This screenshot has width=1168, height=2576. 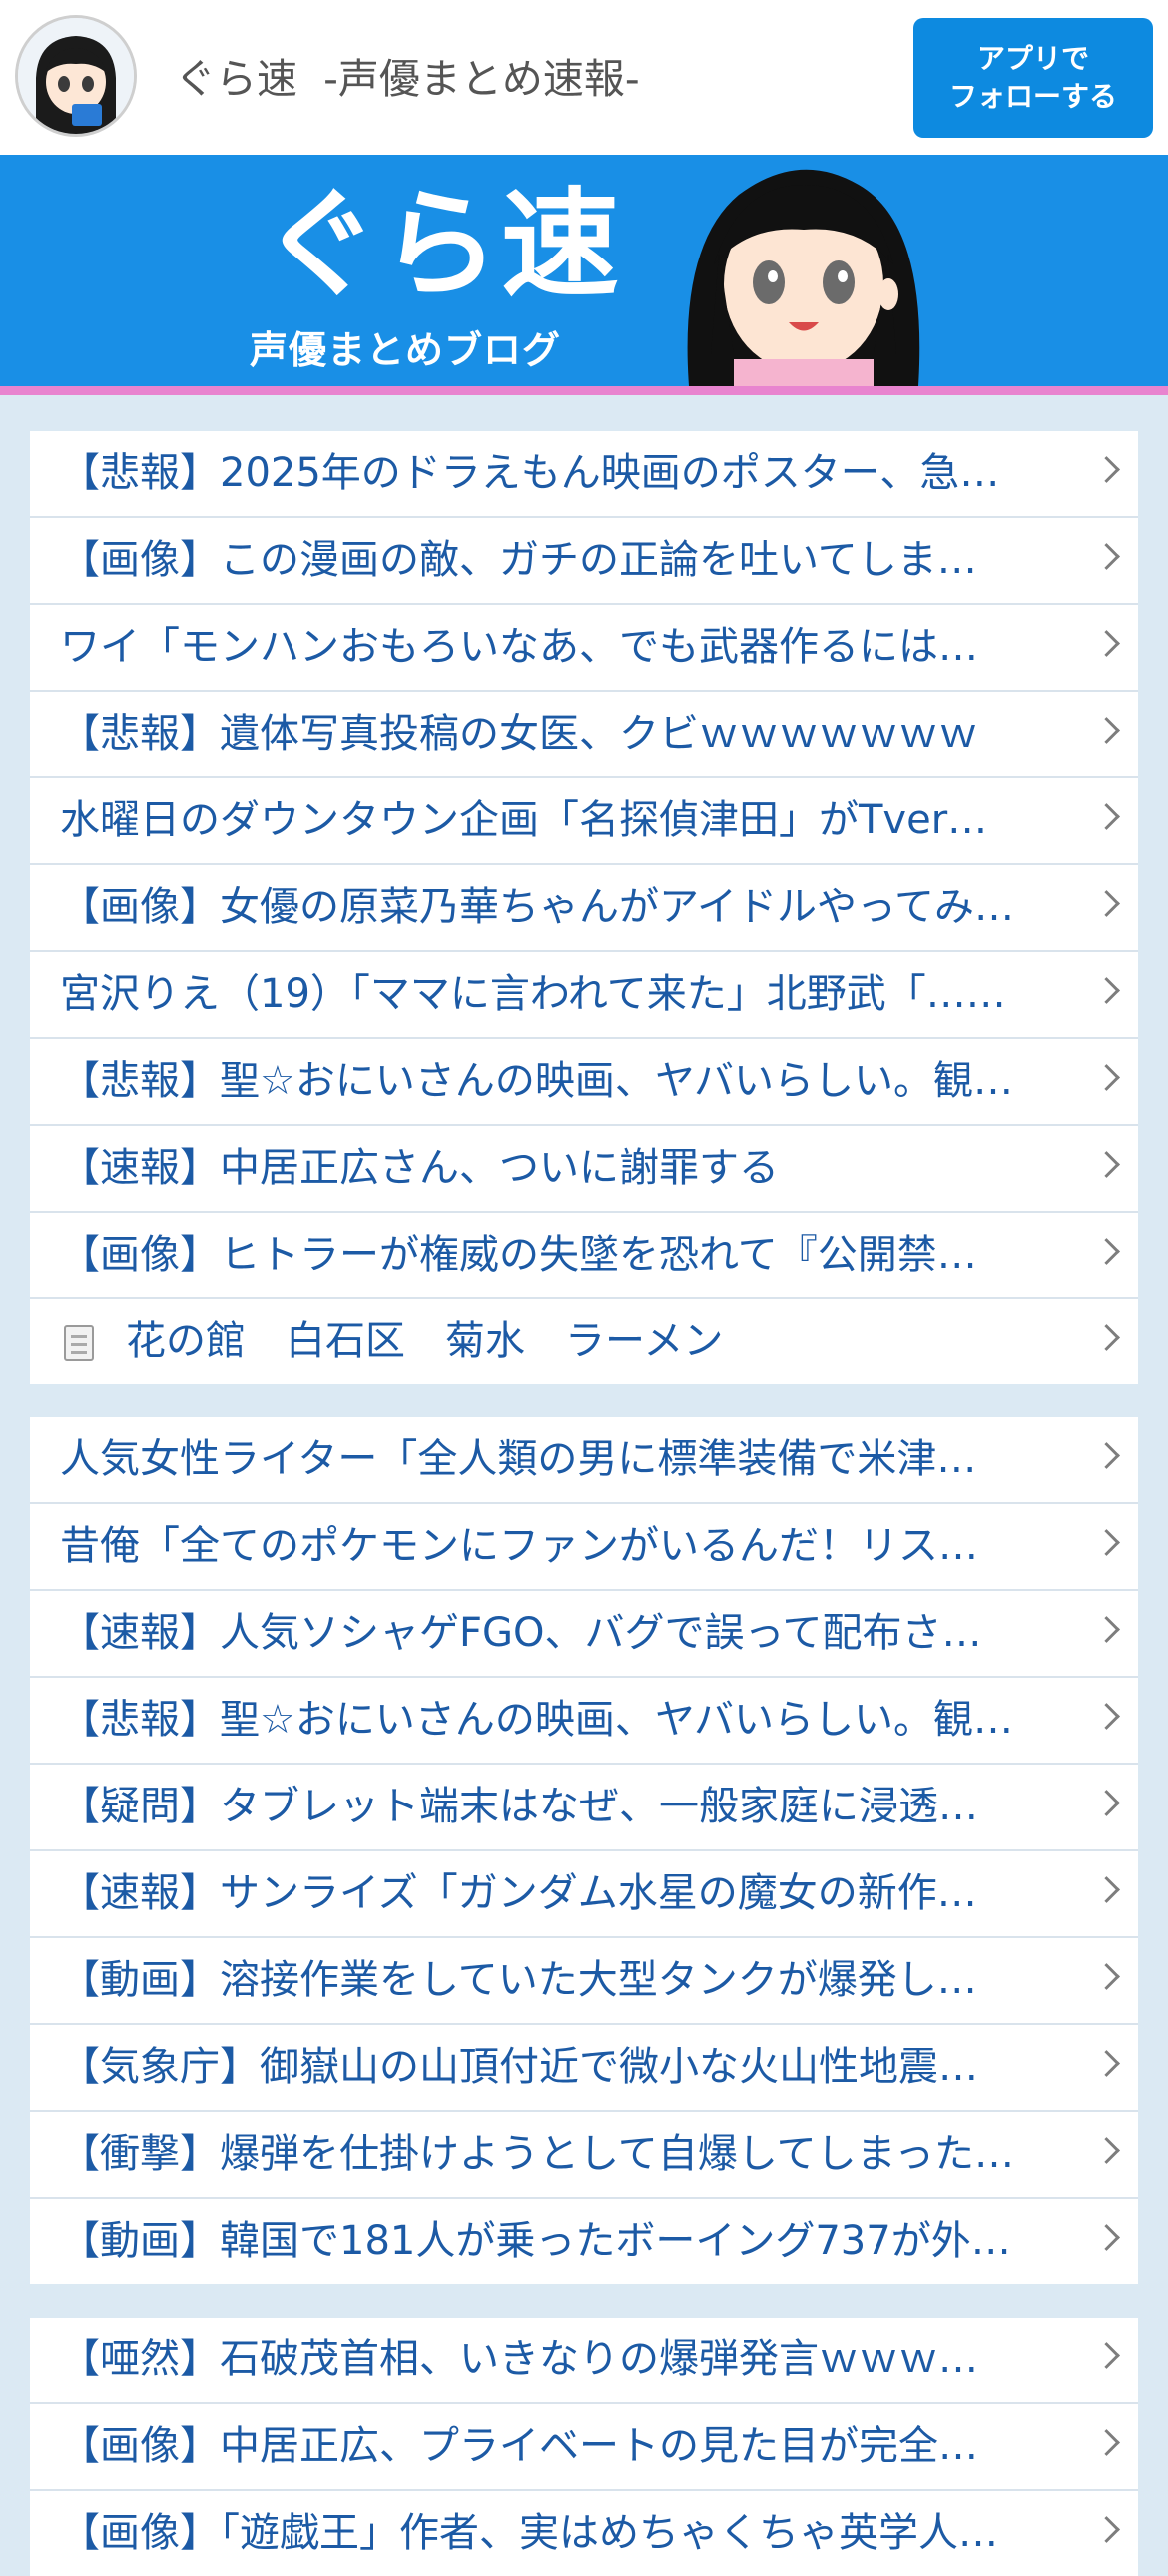 I want to click on follow-button-line1: アプリで, so click(x=1032, y=59).